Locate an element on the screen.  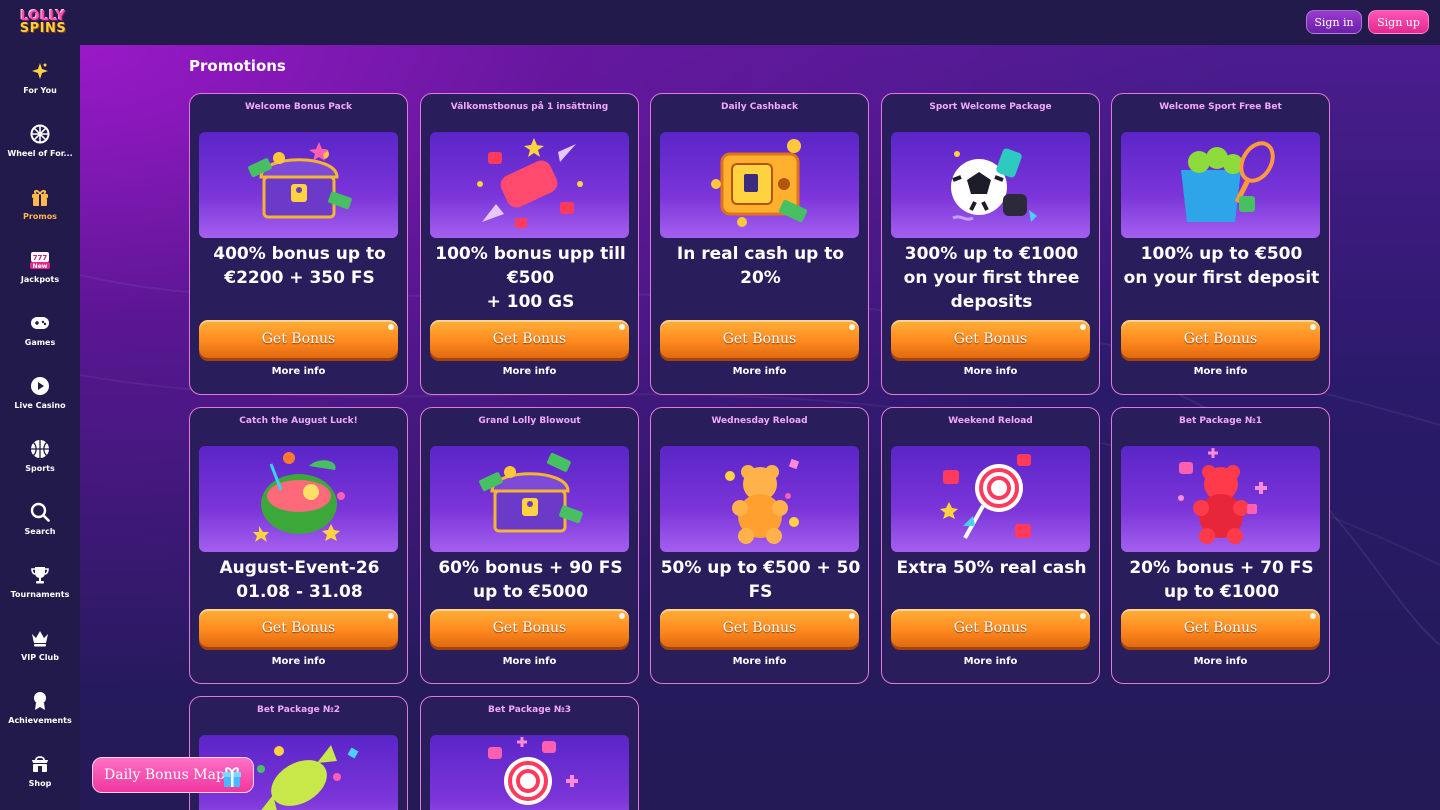
wheel-icon is located at coordinates (40, 134).